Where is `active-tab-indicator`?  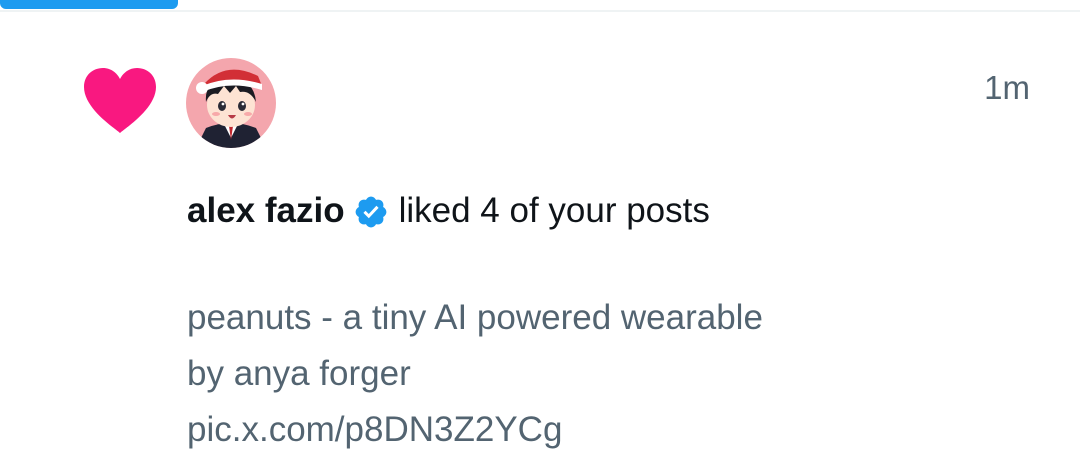
active-tab-indicator is located at coordinates (89, 4).